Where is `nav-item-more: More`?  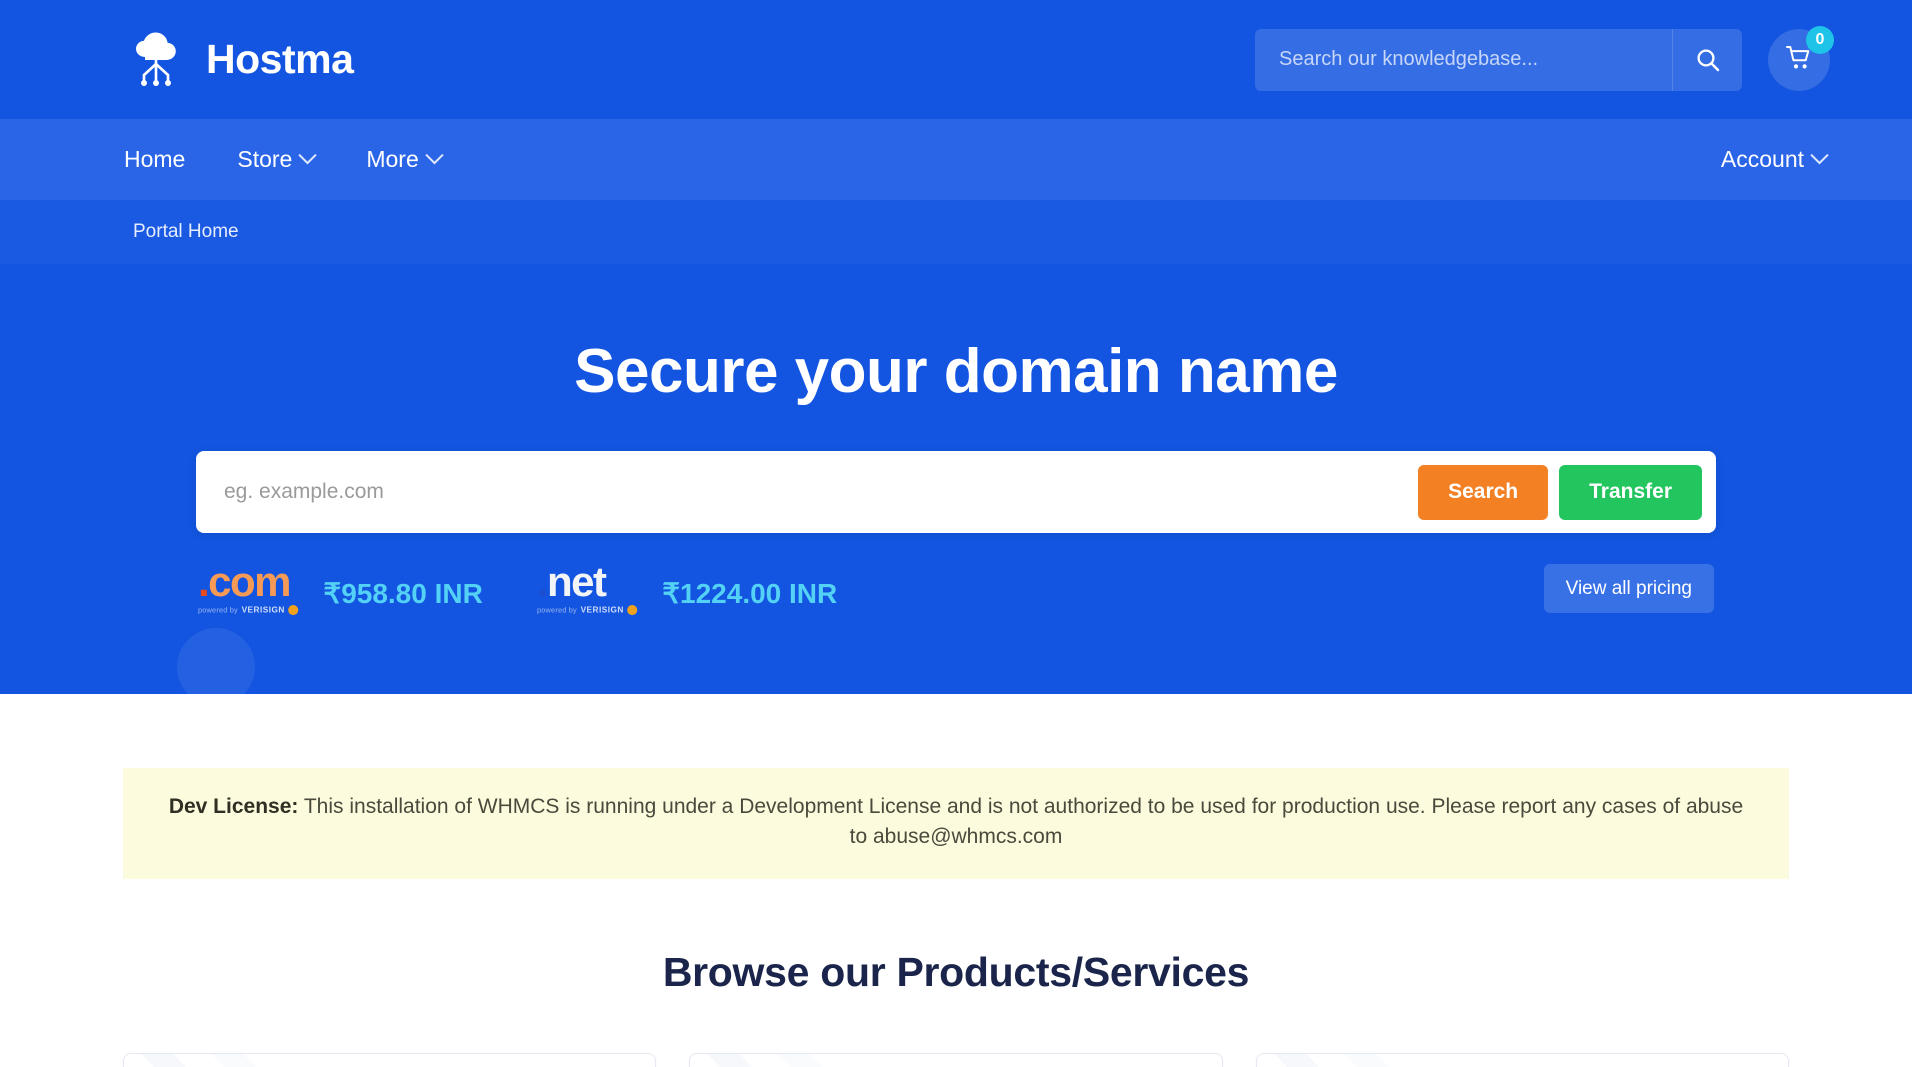 nav-item-more: More is located at coordinates (403, 159).